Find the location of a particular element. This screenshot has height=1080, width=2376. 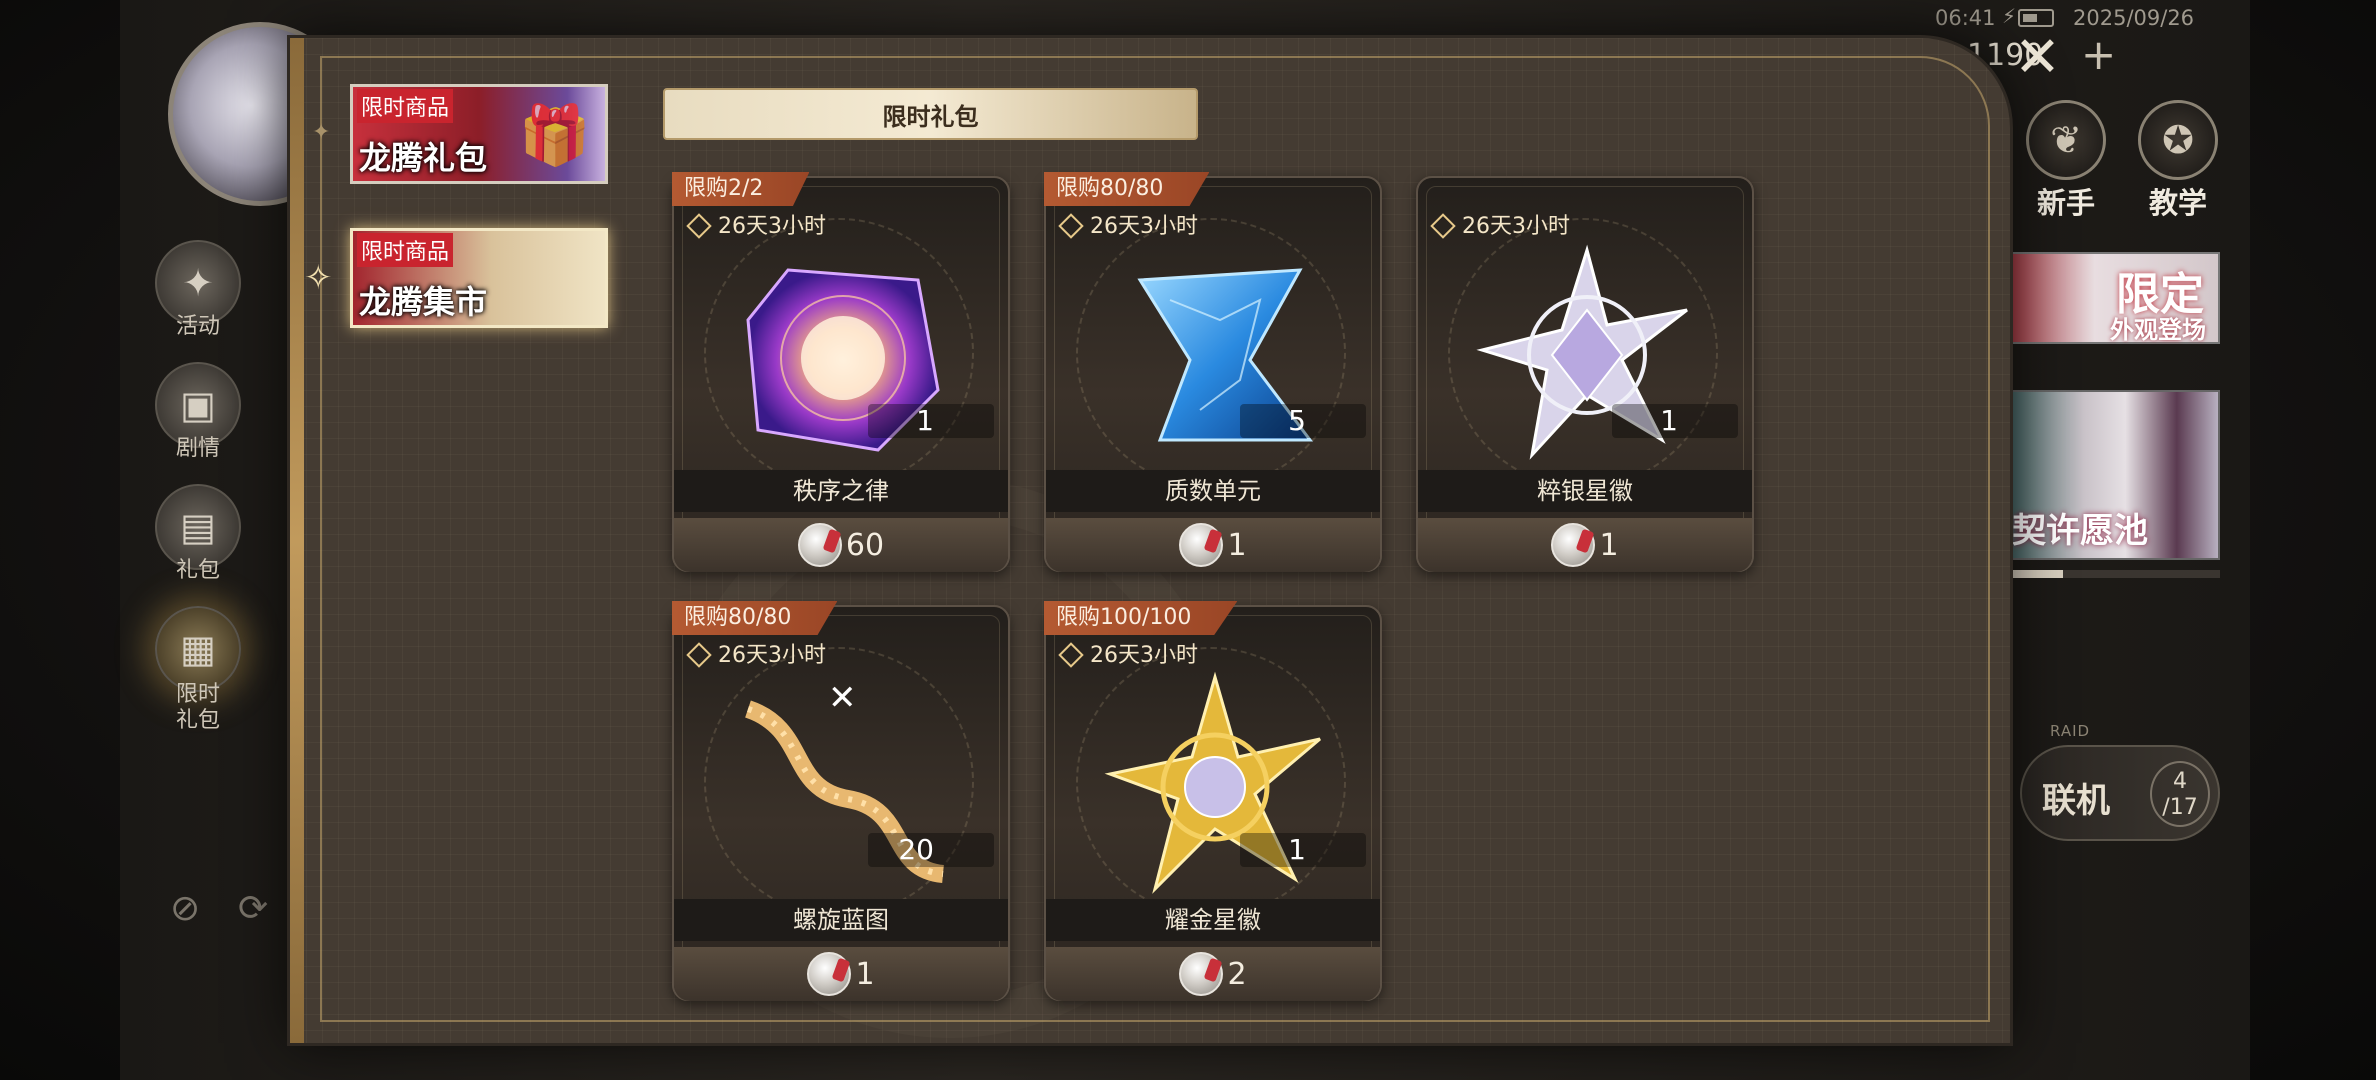

wish-pool-title: 契许愿池 is located at coordinates (2080, 531).